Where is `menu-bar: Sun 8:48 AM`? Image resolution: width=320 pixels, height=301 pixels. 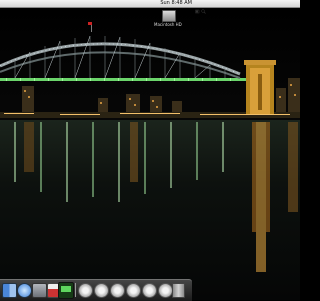
menu-bar: Sun 8:48 AM is located at coordinates (150, 7).